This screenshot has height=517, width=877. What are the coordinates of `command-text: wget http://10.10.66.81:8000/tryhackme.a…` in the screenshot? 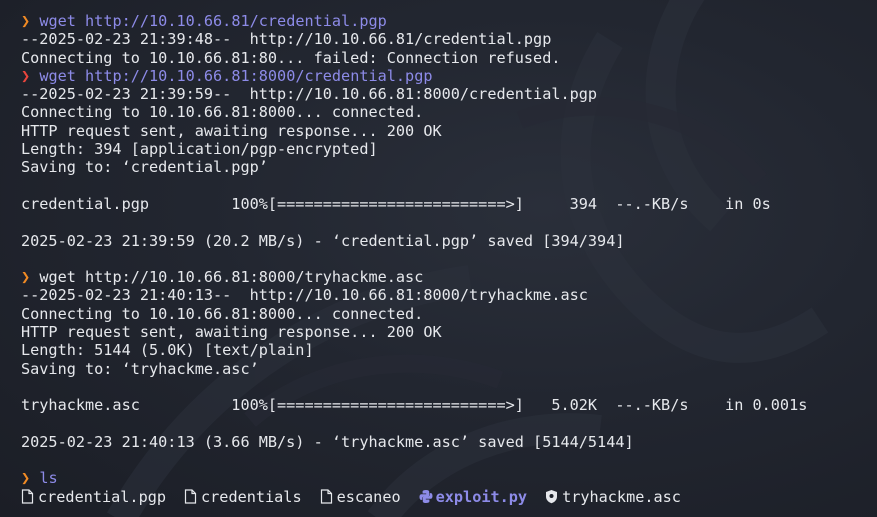 It's located at (231, 277).